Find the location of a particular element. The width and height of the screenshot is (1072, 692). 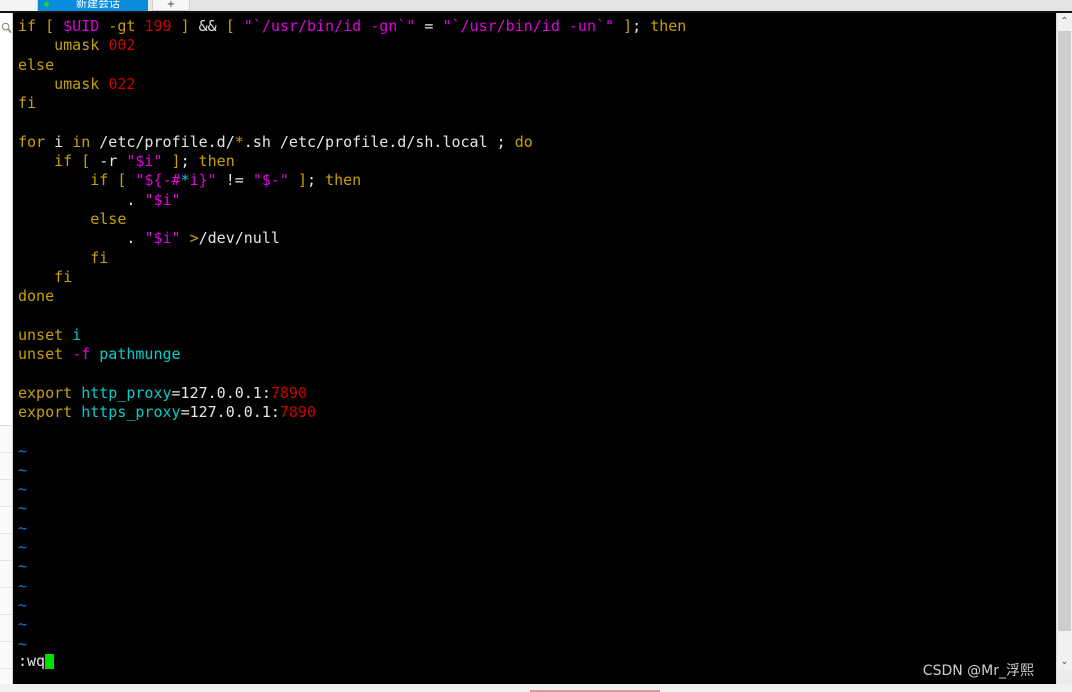

code-token: "$i" is located at coordinates (162, 199).